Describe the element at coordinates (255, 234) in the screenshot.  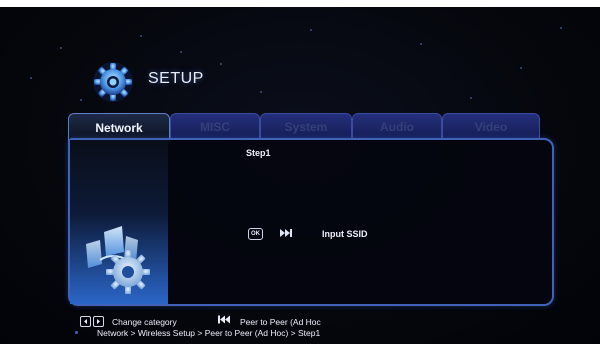
I see `ok-key-icon: OK` at that location.